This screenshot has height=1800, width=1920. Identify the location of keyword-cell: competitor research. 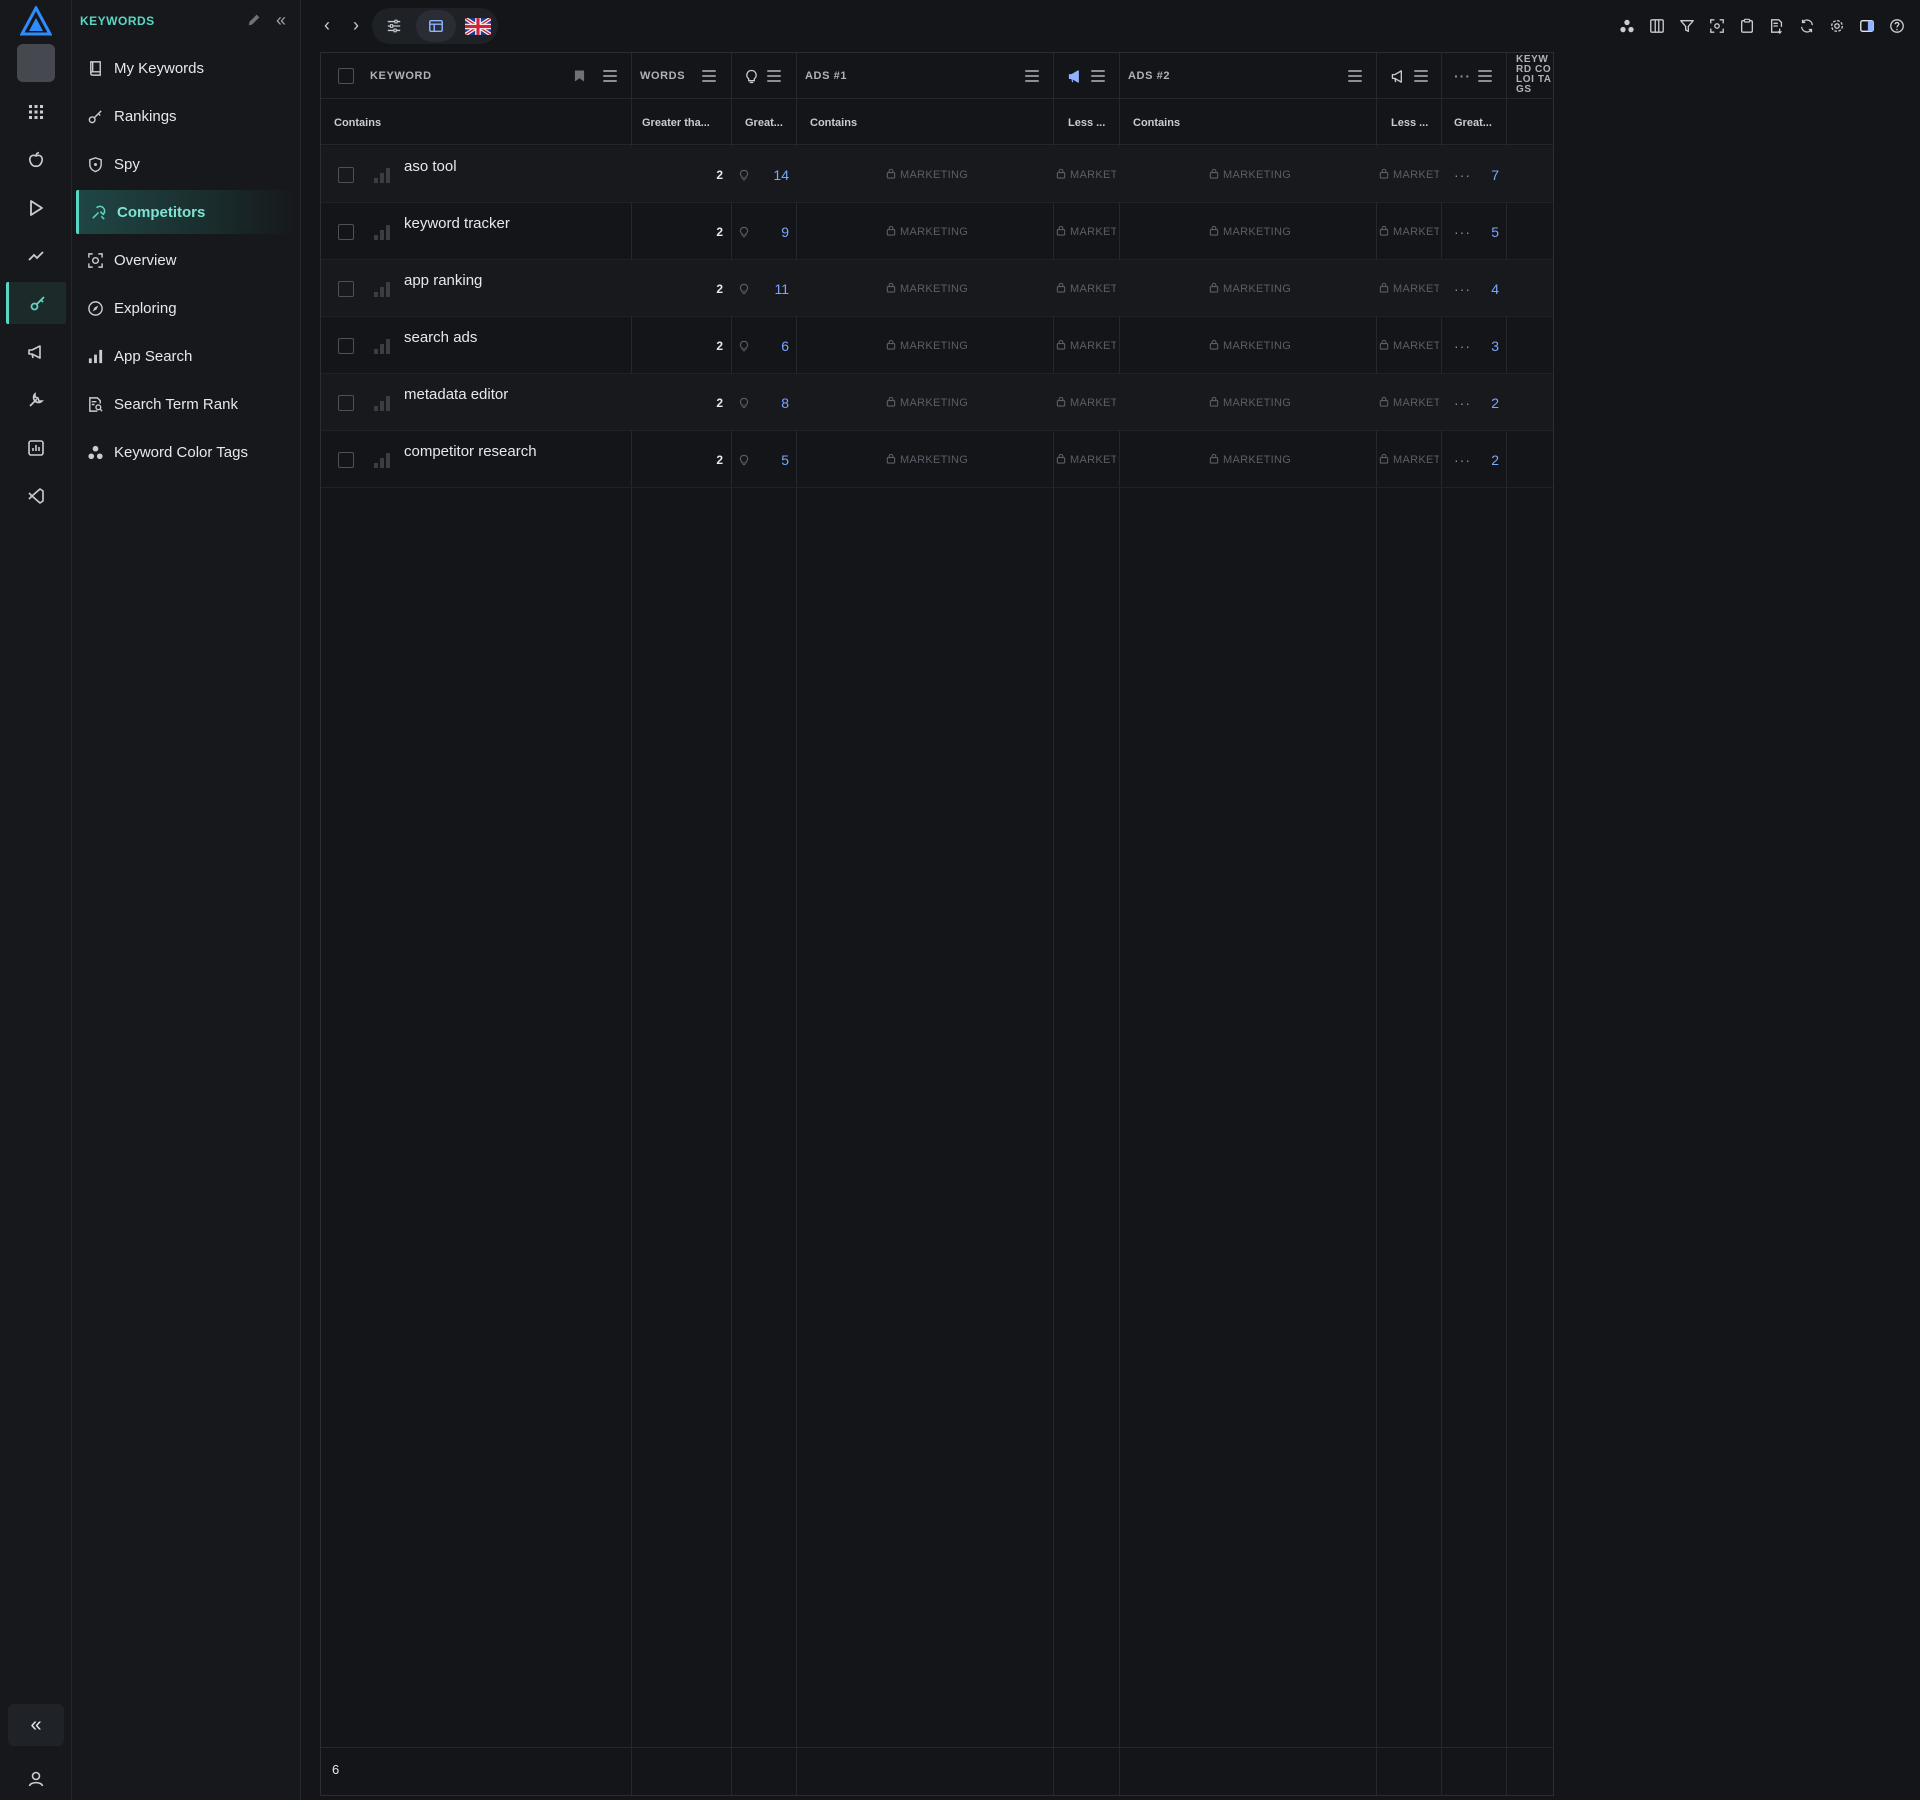
(470, 451).